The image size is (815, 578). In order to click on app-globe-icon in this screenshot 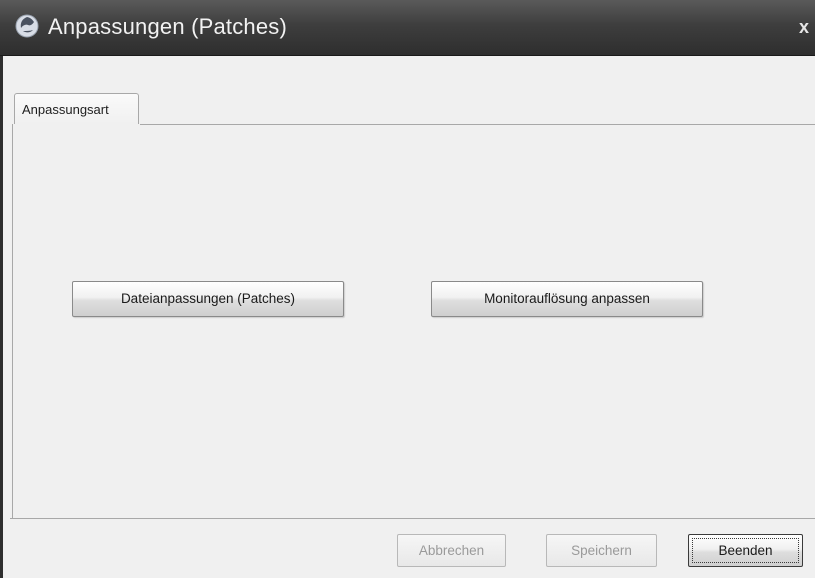, I will do `click(27, 26)`.